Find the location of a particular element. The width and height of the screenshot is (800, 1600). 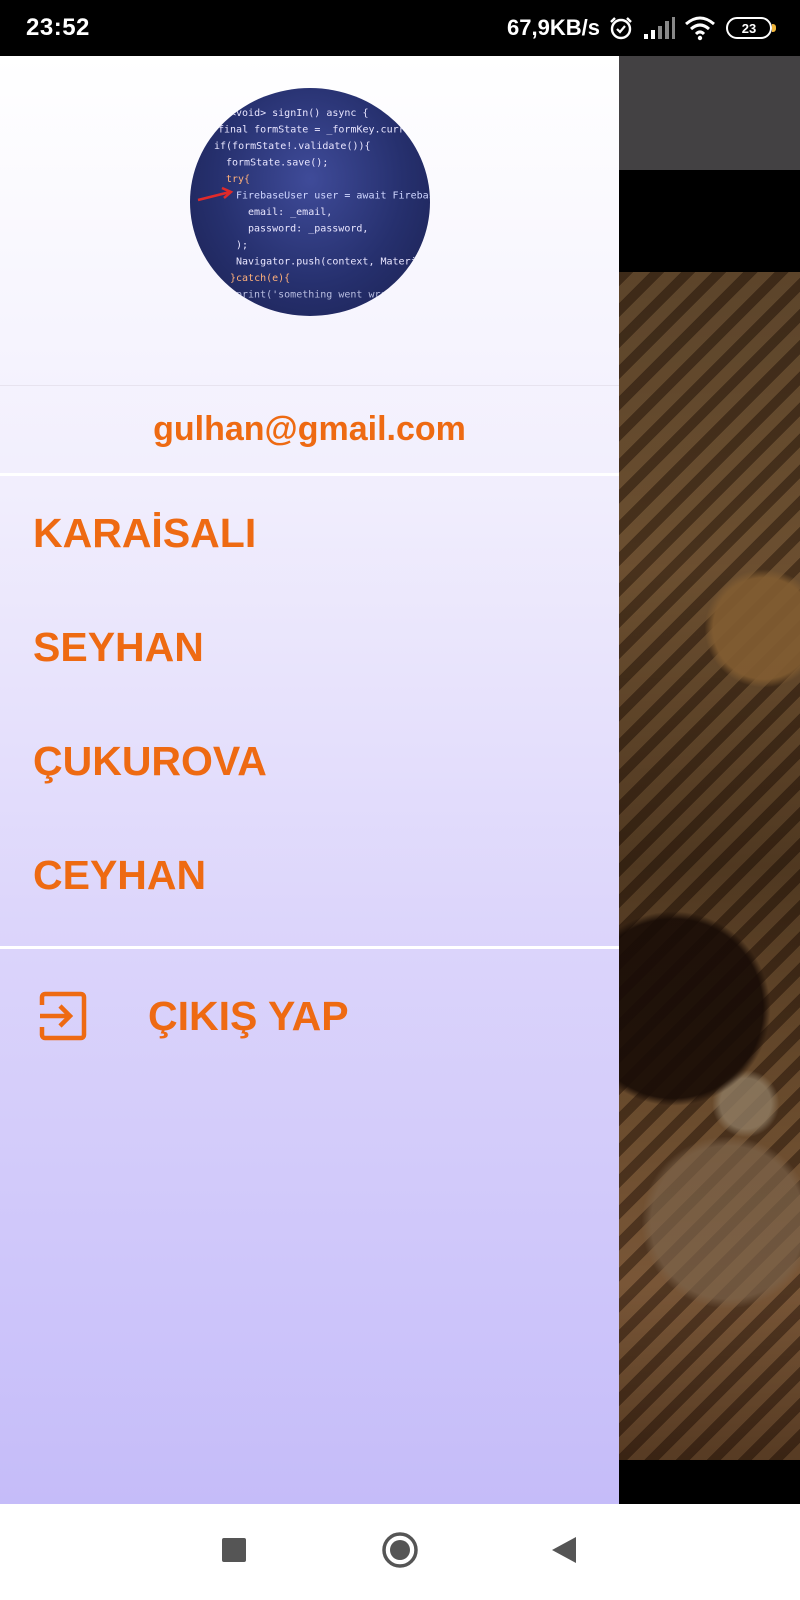

menu-item-label: KARAİSALI is located at coordinates (145, 532).